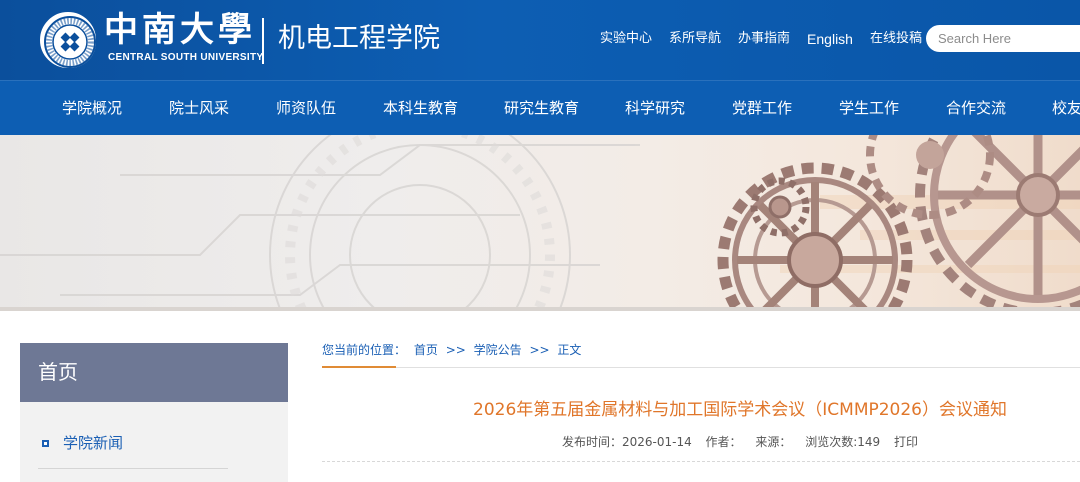 This screenshot has width=1080, height=482. I want to click on nav-item-cooperation: 合作交流, so click(976, 108).